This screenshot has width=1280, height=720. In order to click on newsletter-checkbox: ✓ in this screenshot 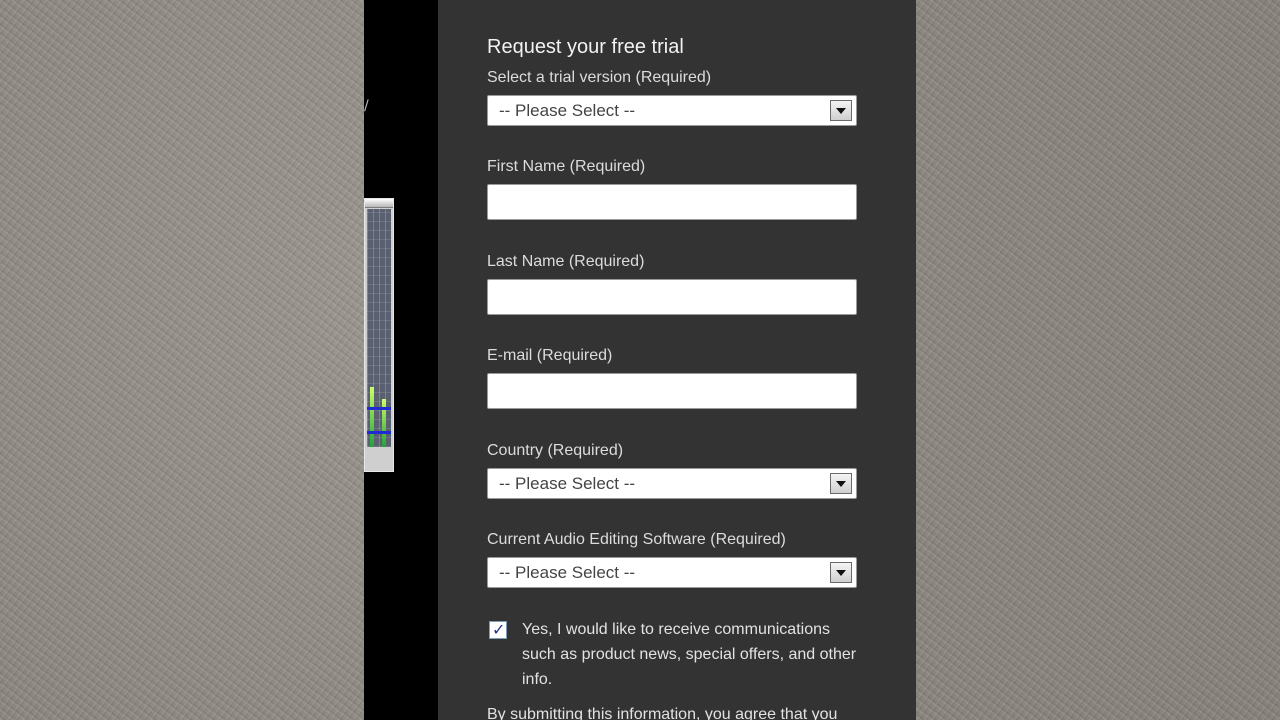, I will do `click(498, 629)`.